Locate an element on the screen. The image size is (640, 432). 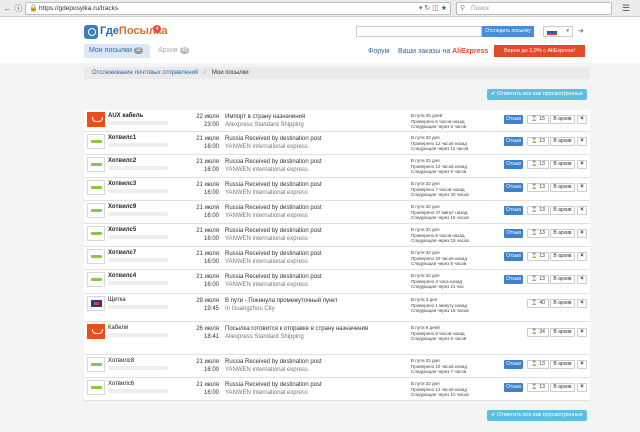
track-date: 21 июля 16:00 is located at coordinates (207, 212).